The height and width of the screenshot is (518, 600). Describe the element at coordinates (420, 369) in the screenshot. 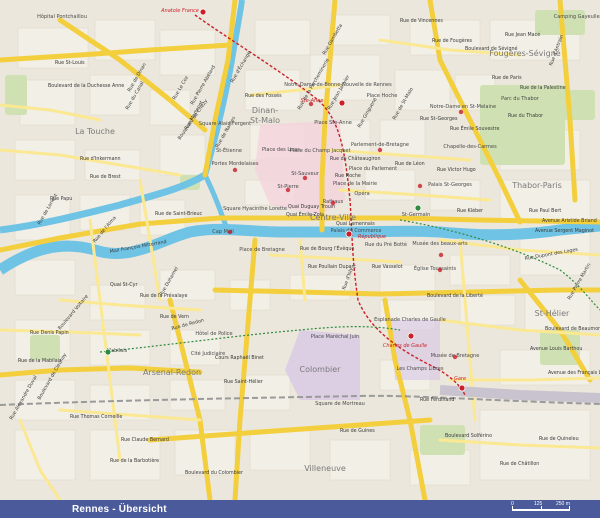

I see `landmark-label: Les Champs Libres` at that location.